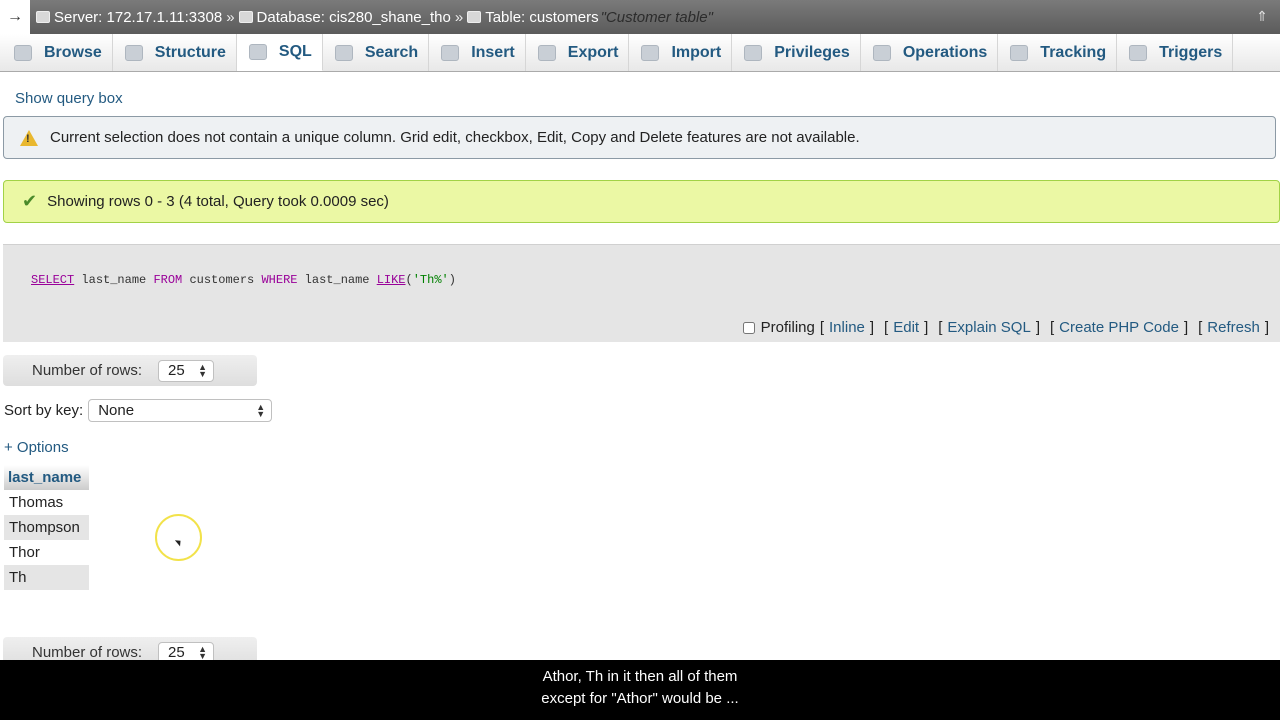  What do you see at coordinates (391, 280) in the screenshot?
I see `sql-function: LIKE` at bounding box center [391, 280].